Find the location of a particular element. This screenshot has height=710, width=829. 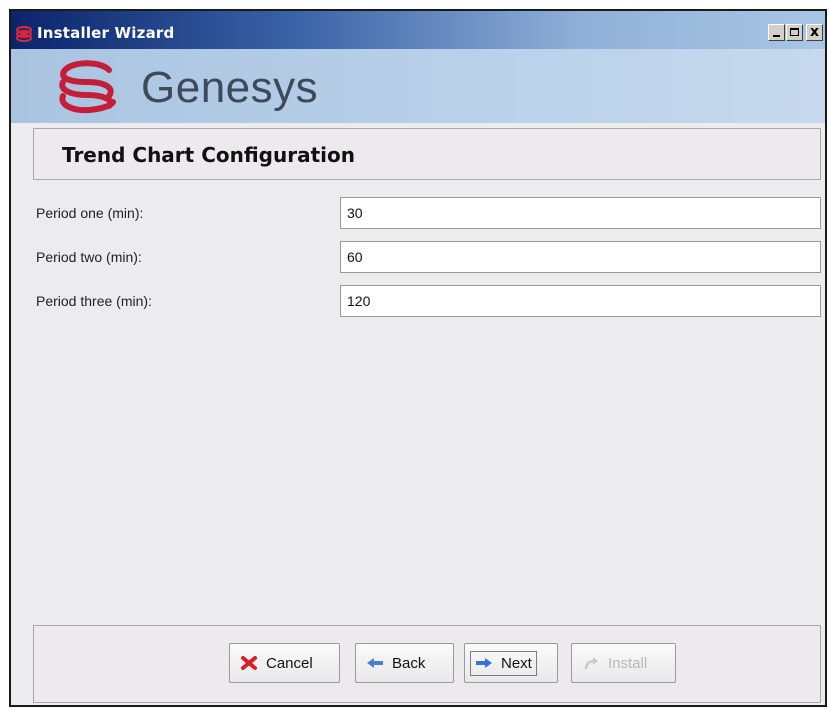

page-title: Trend Chart Configuration is located at coordinates (208, 155).